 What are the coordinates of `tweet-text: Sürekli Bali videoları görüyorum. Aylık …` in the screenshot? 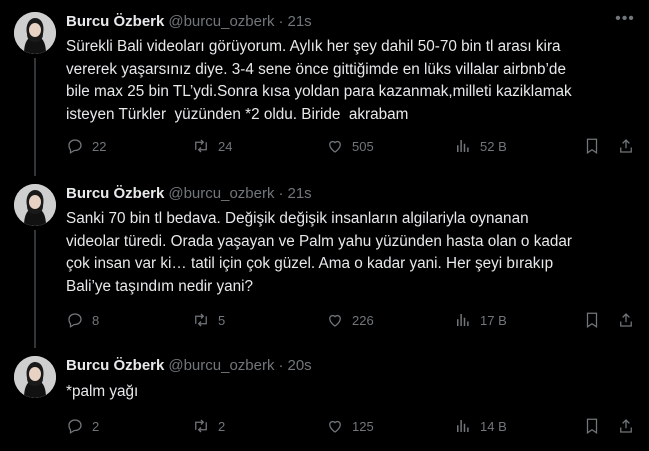 It's located at (319, 80).